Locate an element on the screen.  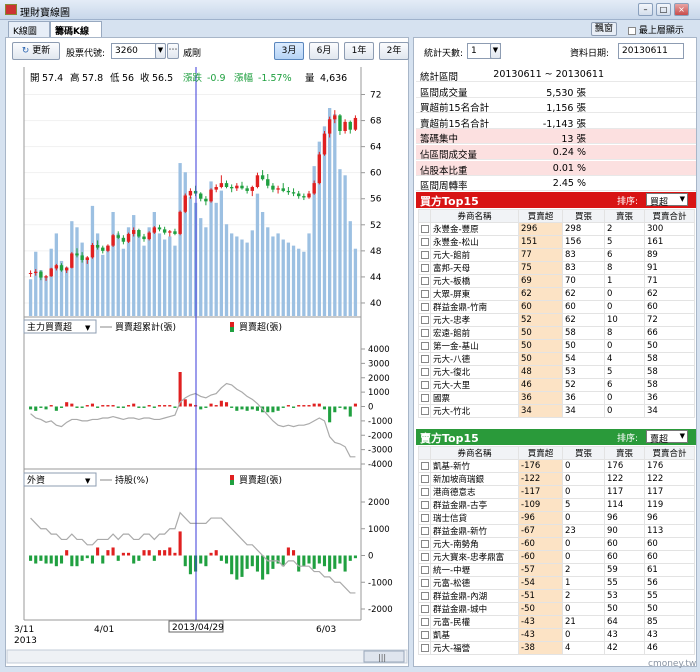
table-row: 港商德意志 -117 0 117 117 is located at coordinates (556, 492).